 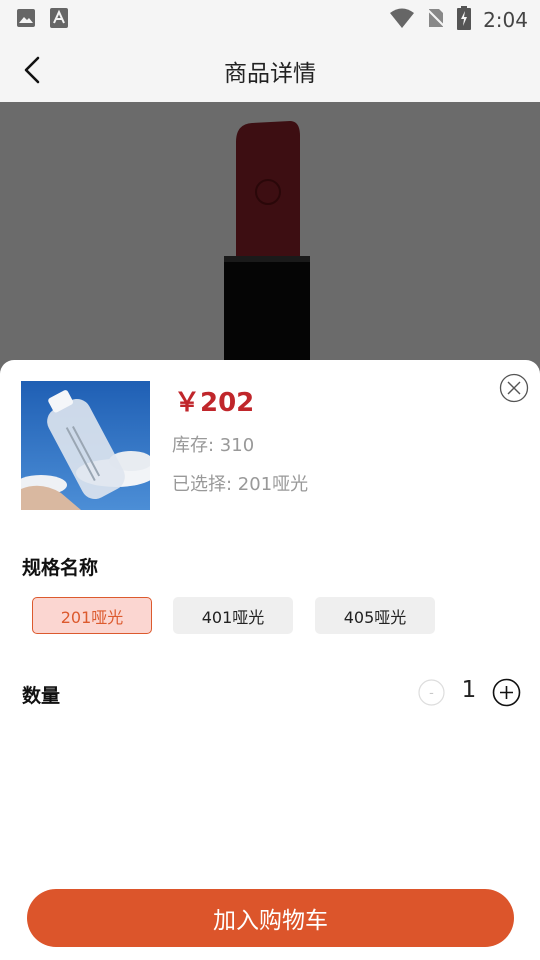 I want to click on quantity-title: 数量, so click(x=41, y=696).